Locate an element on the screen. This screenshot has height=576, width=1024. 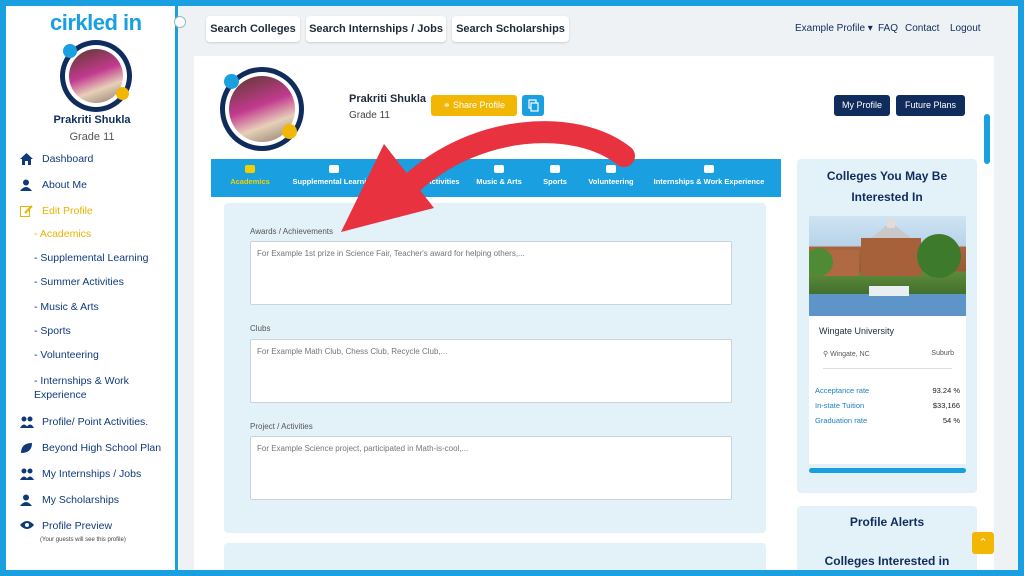
chevron-up-icon: ⌃ is located at coordinates (983, 543).